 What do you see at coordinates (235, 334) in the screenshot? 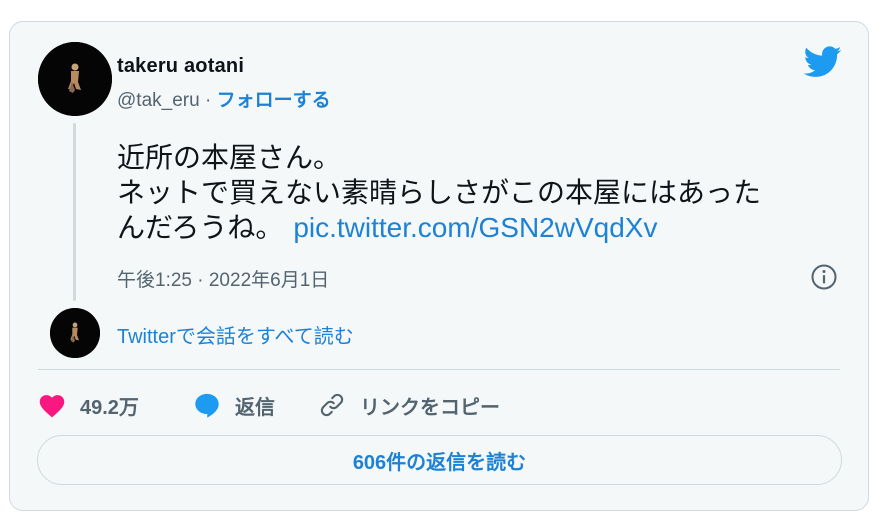
I see `read-conversation-link: Twitterで会話をすべて読む` at bounding box center [235, 334].